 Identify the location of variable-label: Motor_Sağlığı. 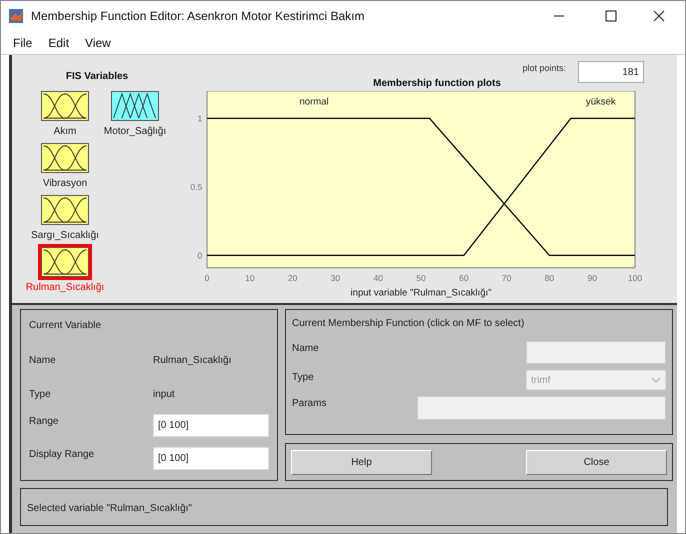
(135, 132).